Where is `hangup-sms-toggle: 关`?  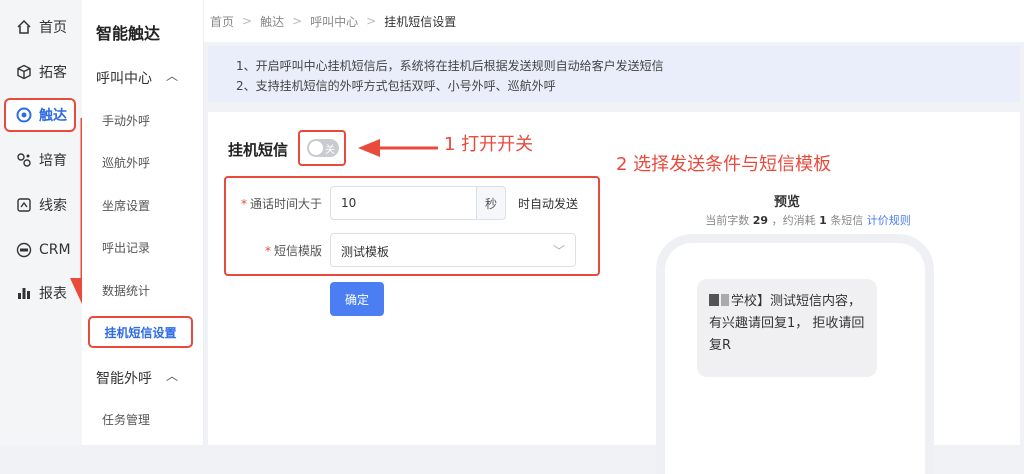 hangup-sms-toggle: 关 is located at coordinates (323, 148).